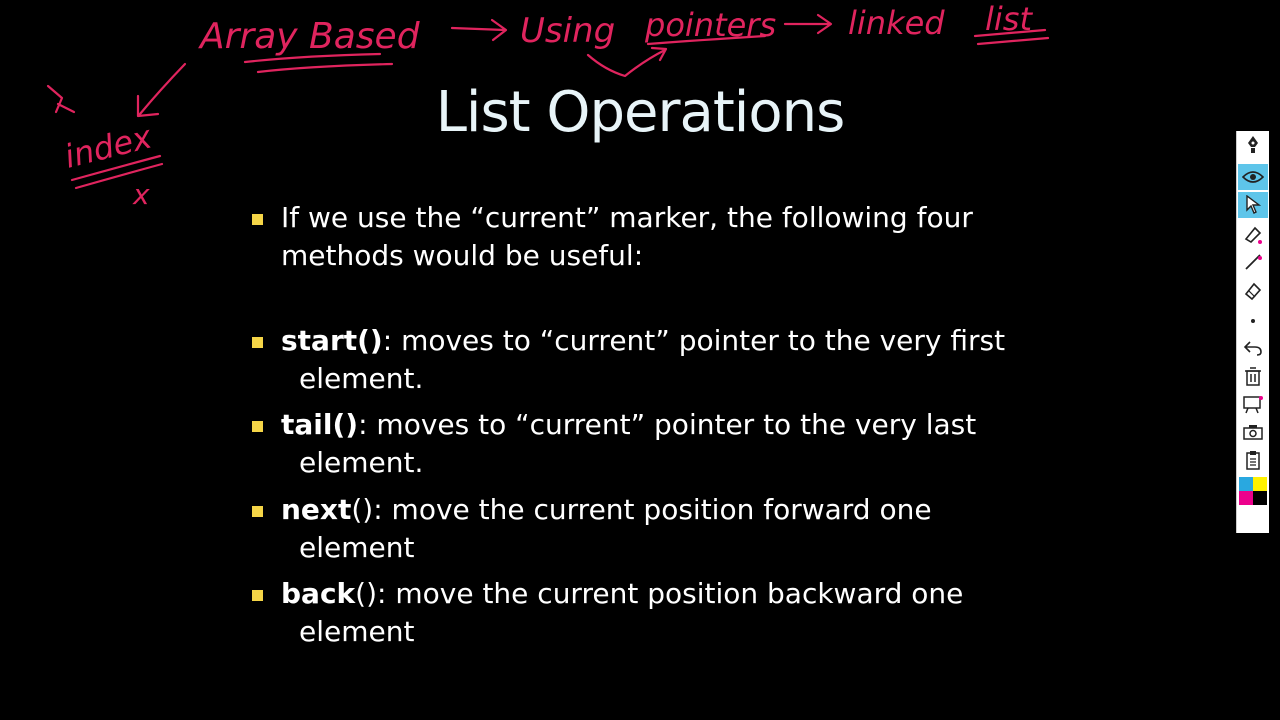 This screenshot has height=720, width=1280. I want to click on color-swatch-black, so click(1260, 498).